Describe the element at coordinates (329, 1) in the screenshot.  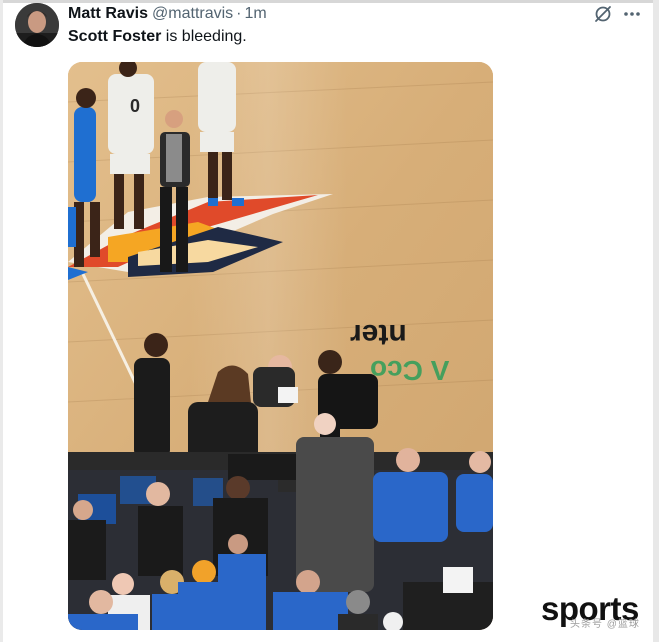
I see `frame-top-border` at that location.